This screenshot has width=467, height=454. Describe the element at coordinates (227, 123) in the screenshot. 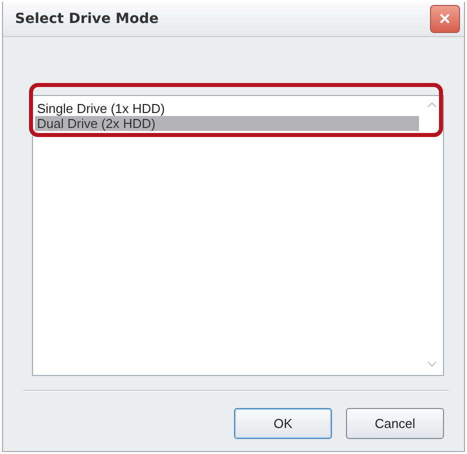

I see `list-item: Dual Drive (2x HDD)` at that location.